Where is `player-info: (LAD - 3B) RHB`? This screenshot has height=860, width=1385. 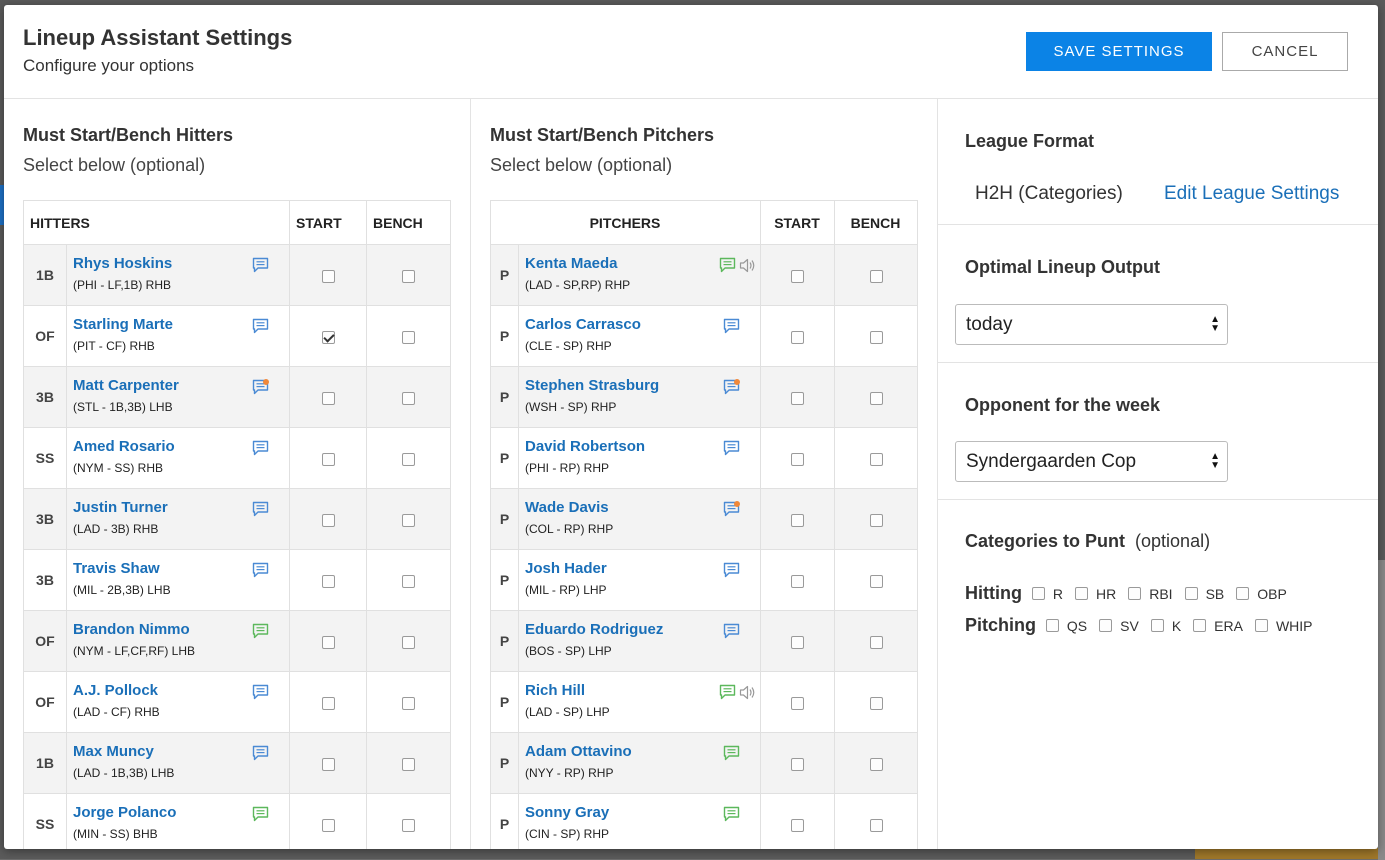 player-info: (LAD - 3B) RHB is located at coordinates (116, 529).